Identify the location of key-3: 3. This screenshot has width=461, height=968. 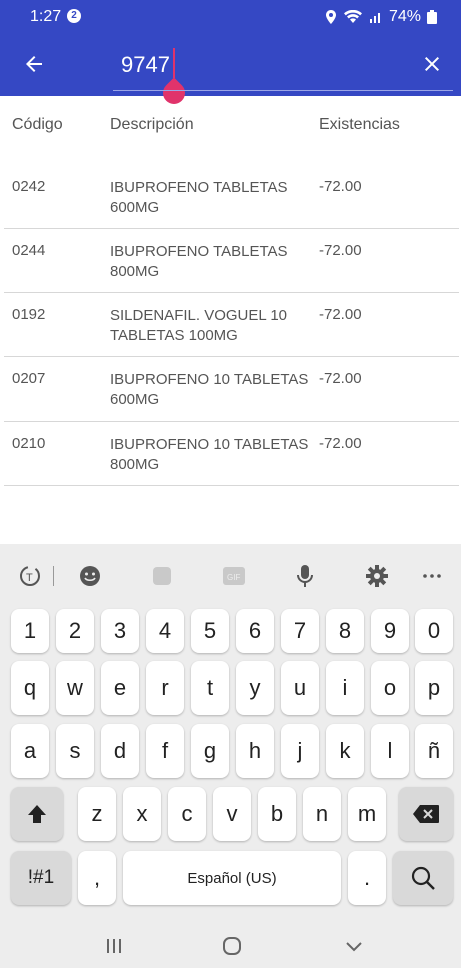
(120, 631).